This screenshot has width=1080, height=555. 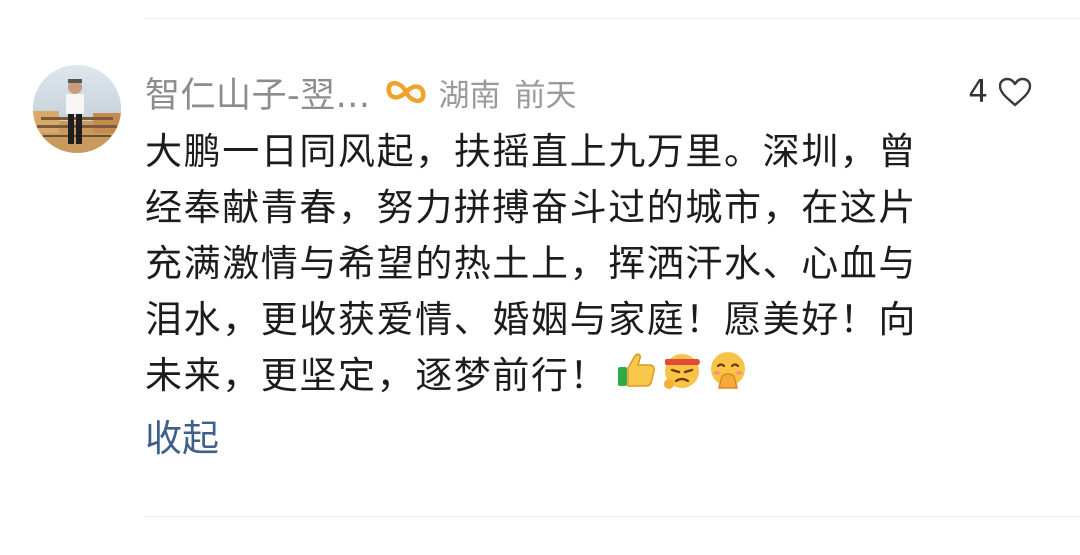 What do you see at coordinates (182, 439) in the screenshot?
I see `collapse-link: 收起` at bounding box center [182, 439].